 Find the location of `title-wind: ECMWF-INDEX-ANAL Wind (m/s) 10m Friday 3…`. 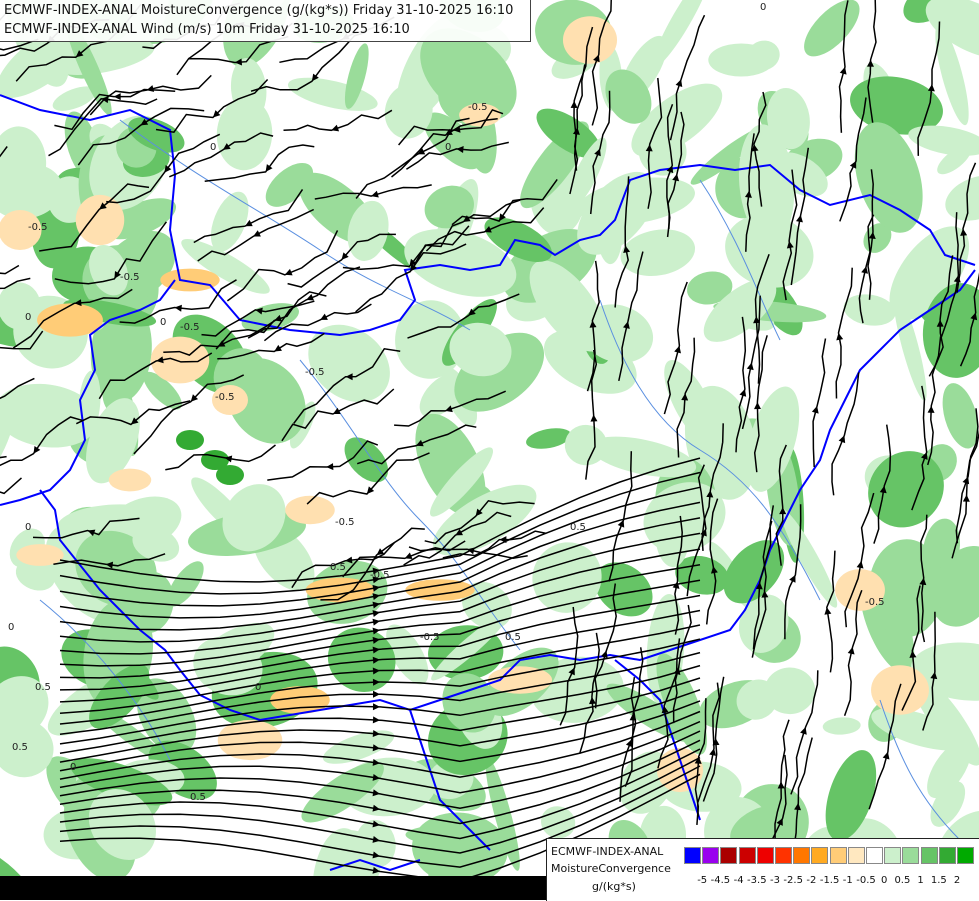

title-wind: ECMWF-INDEX-ANAL Wind (m/s) 10m Friday 3… is located at coordinates (207, 29).